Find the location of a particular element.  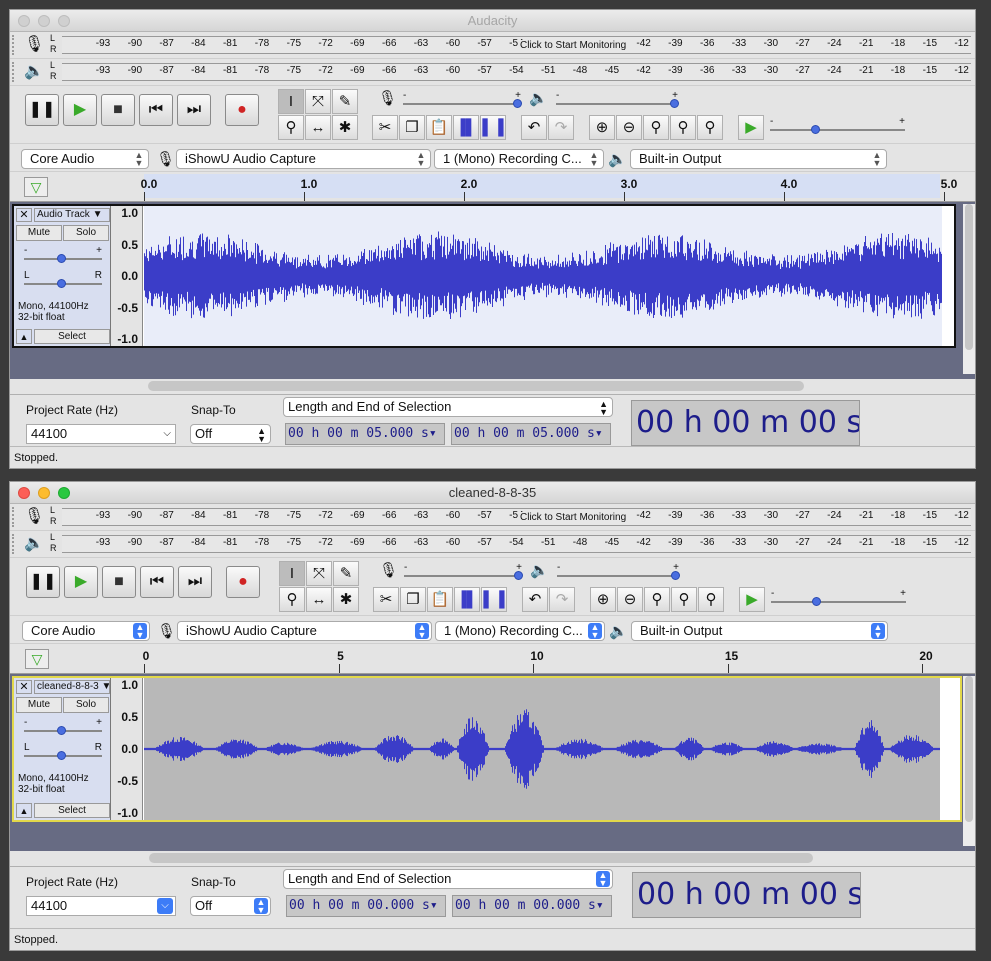

selection-end-time: 00 h 00 m 05.000 s▾ is located at coordinates (531, 434).